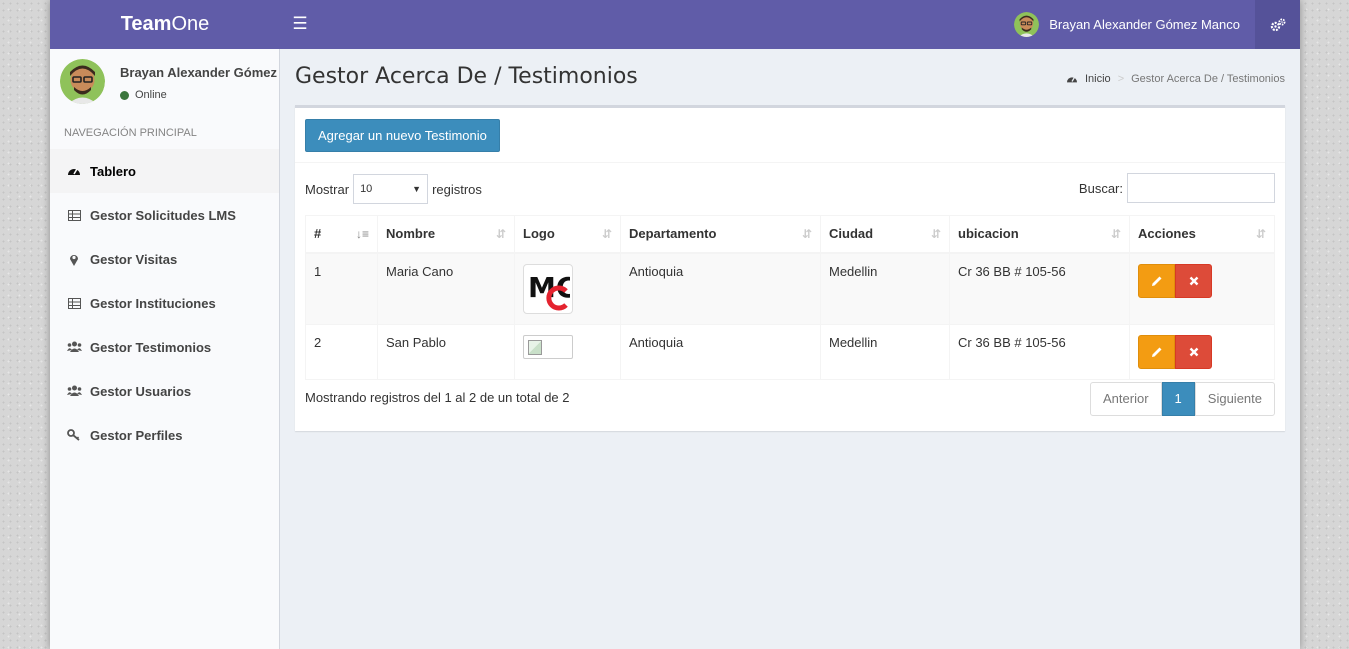 The height and width of the screenshot is (649, 1349). Describe the element at coordinates (151, 347) in the screenshot. I see `sidebar-item-label: Gestor Testimonios` at that location.